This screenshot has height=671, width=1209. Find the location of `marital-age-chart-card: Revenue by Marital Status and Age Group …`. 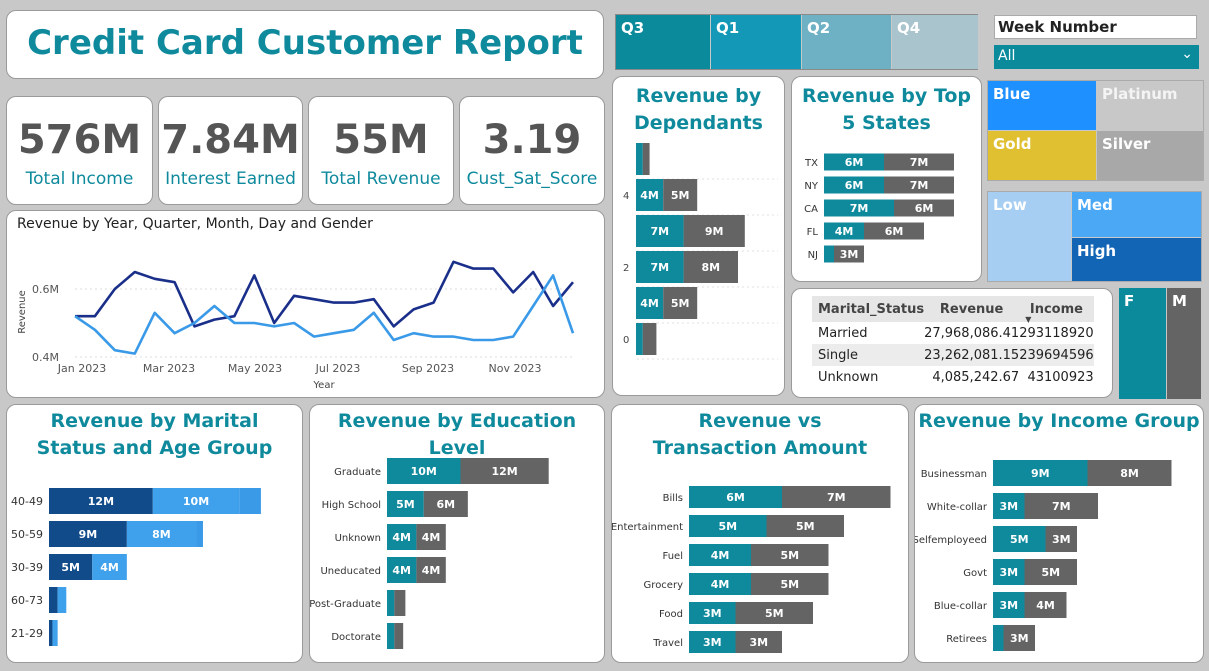

marital-age-chart-card: Revenue by Marital Status and Age Group … is located at coordinates (154, 533).